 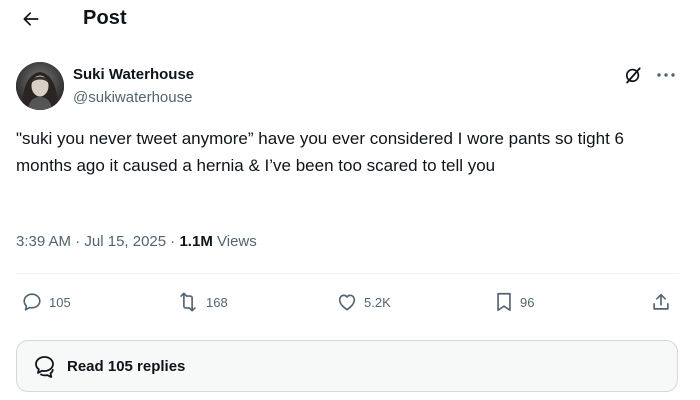 I want to click on views-count: 1.1M, so click(x=196, y=241).